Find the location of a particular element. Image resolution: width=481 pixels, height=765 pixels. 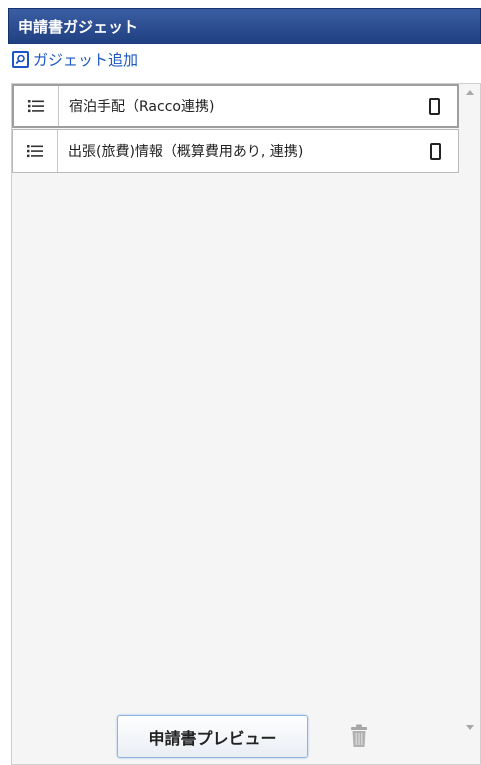

trash-icon is located at coordinates (359, 736).